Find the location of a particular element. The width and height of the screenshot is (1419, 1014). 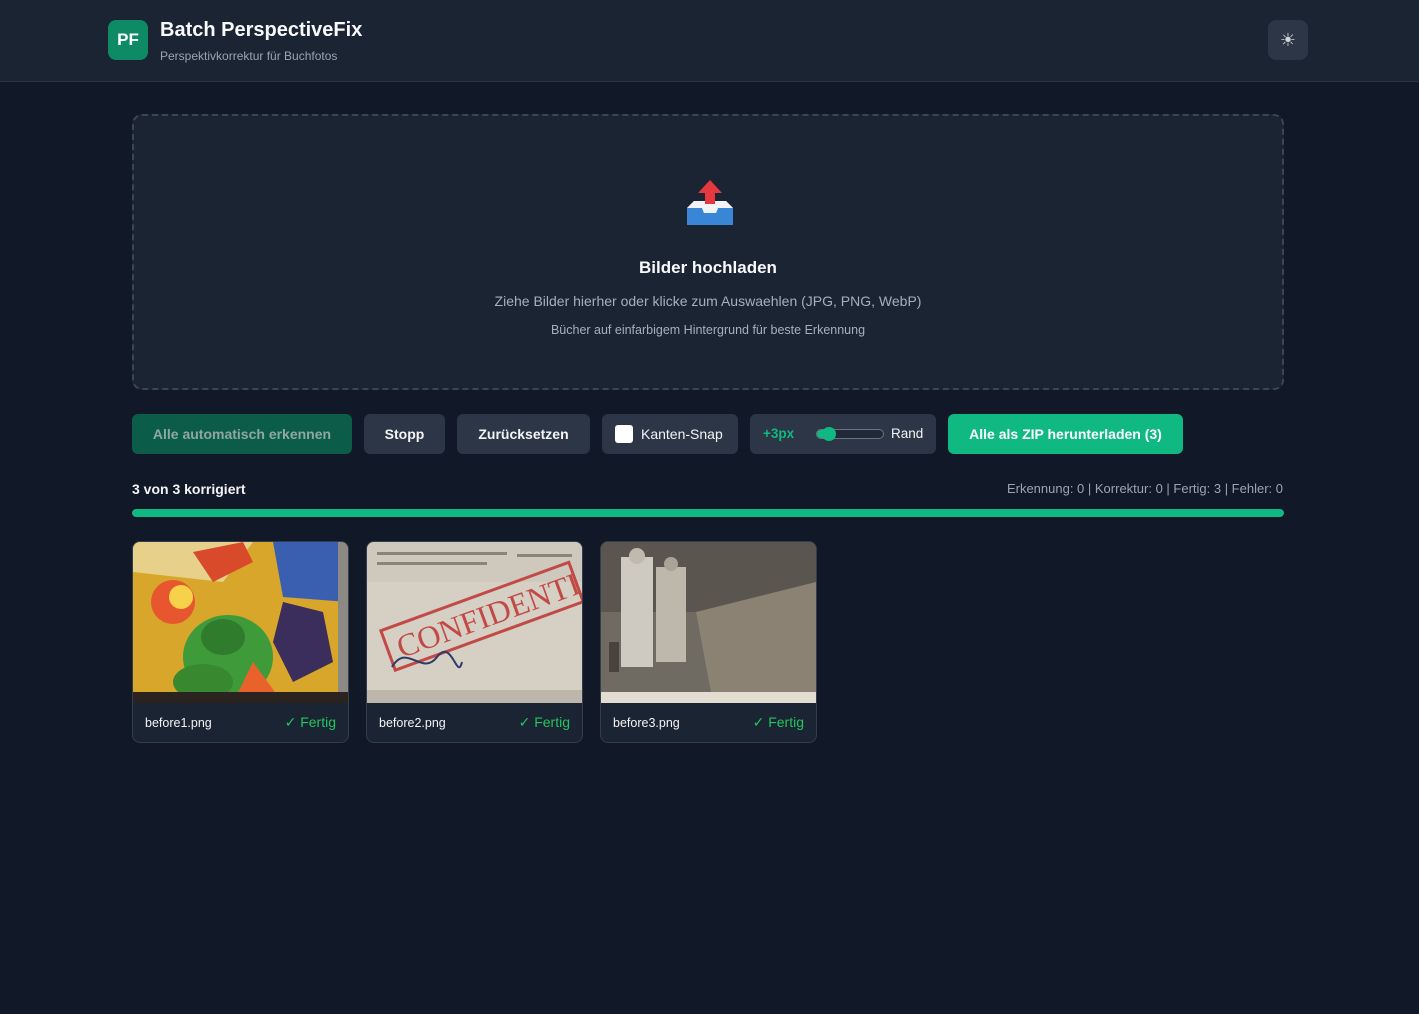

sun-icon: ☀ is located at coordinates (1288, 39).